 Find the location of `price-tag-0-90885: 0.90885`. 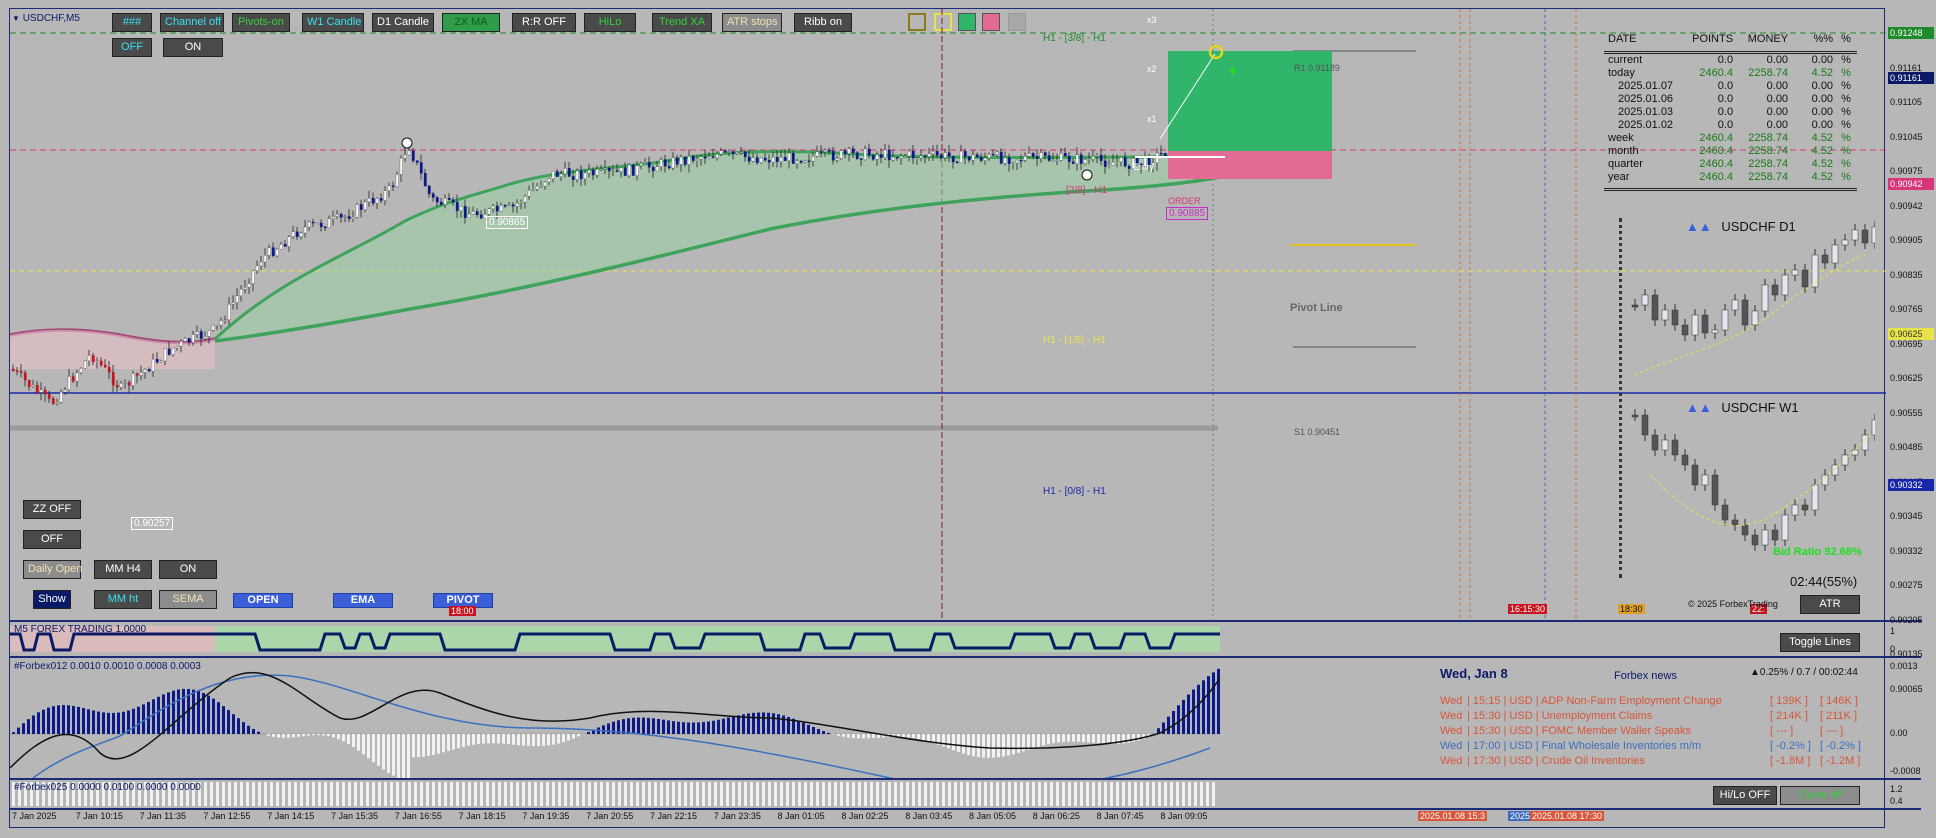

price-tag-0-90885: 0.90885 is located at coordinates (1187, 213).